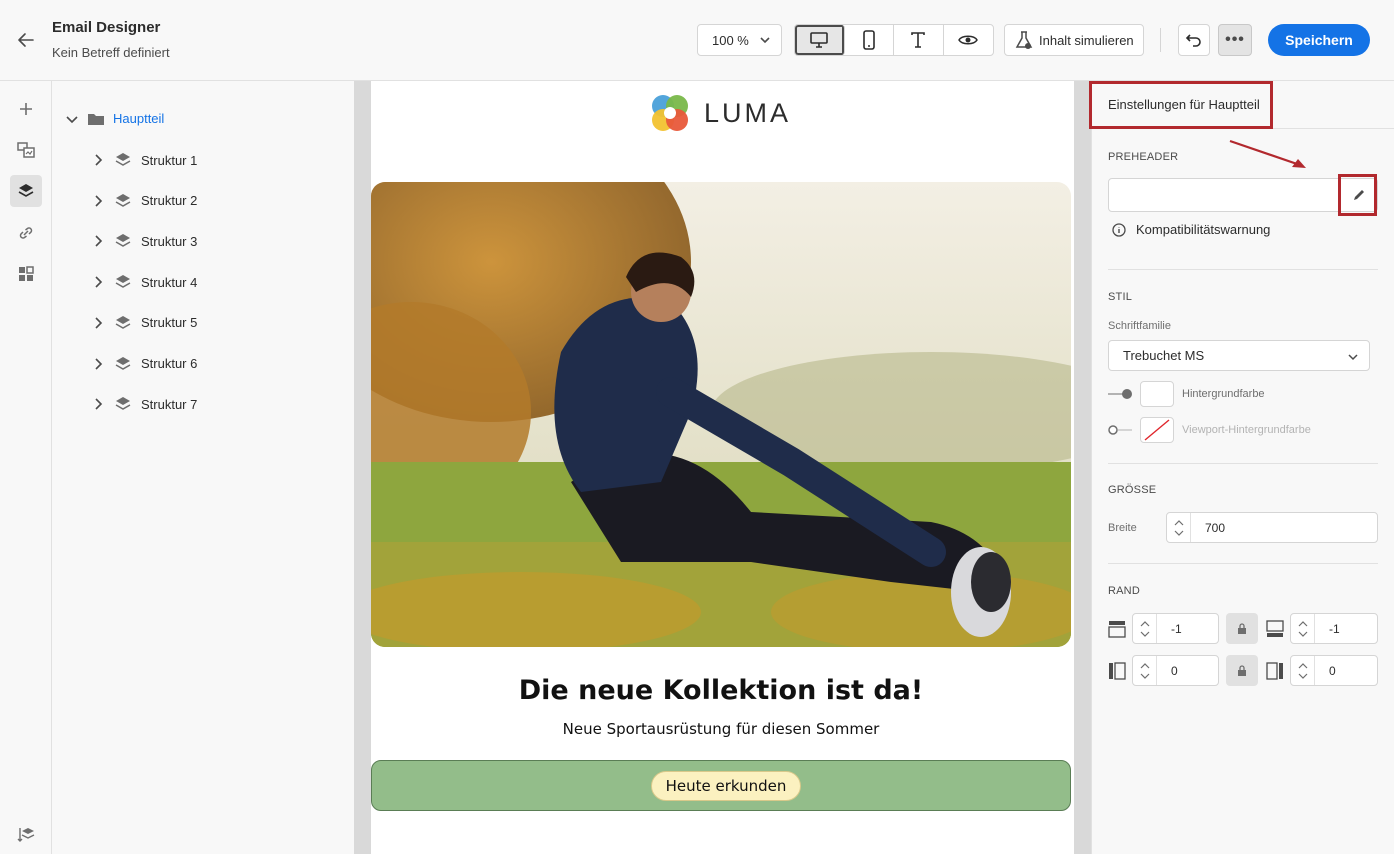 The width and height of the screenshot is (1394, 854). I want to click on width-stepper, so click(1179, 527).